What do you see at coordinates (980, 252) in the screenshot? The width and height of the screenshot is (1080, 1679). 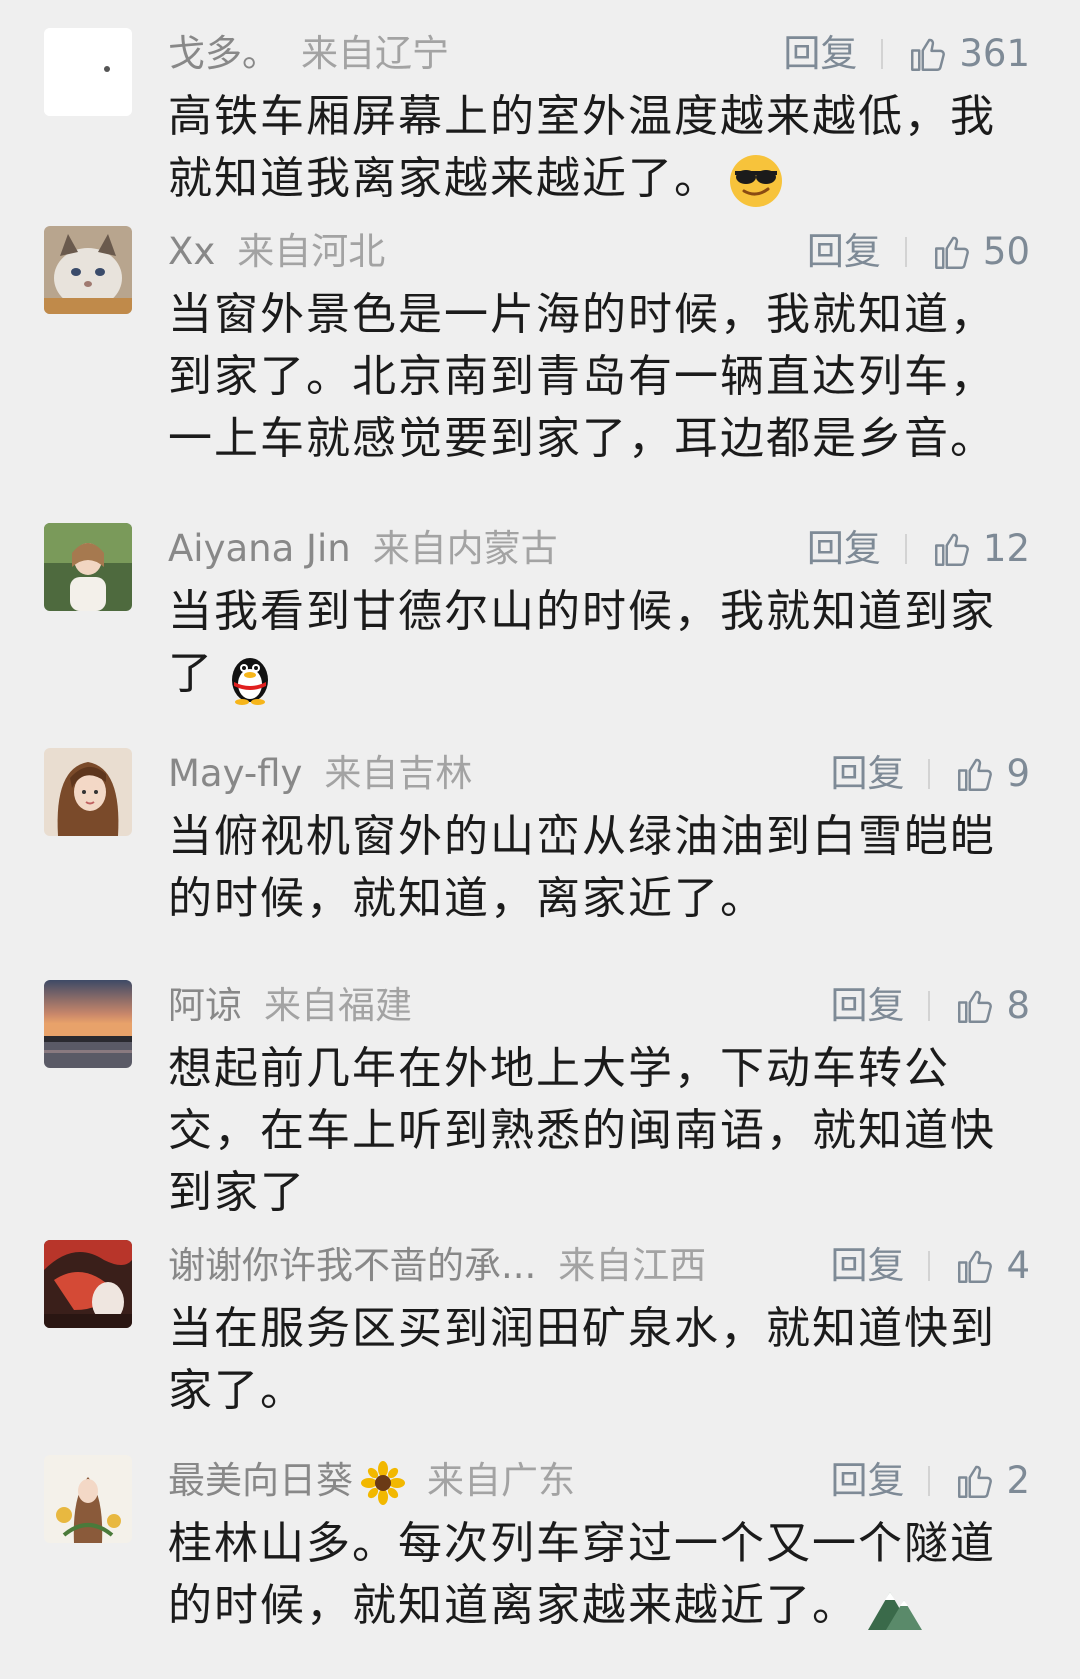 I see `like-button: 50` at bounding box center [980, 252].